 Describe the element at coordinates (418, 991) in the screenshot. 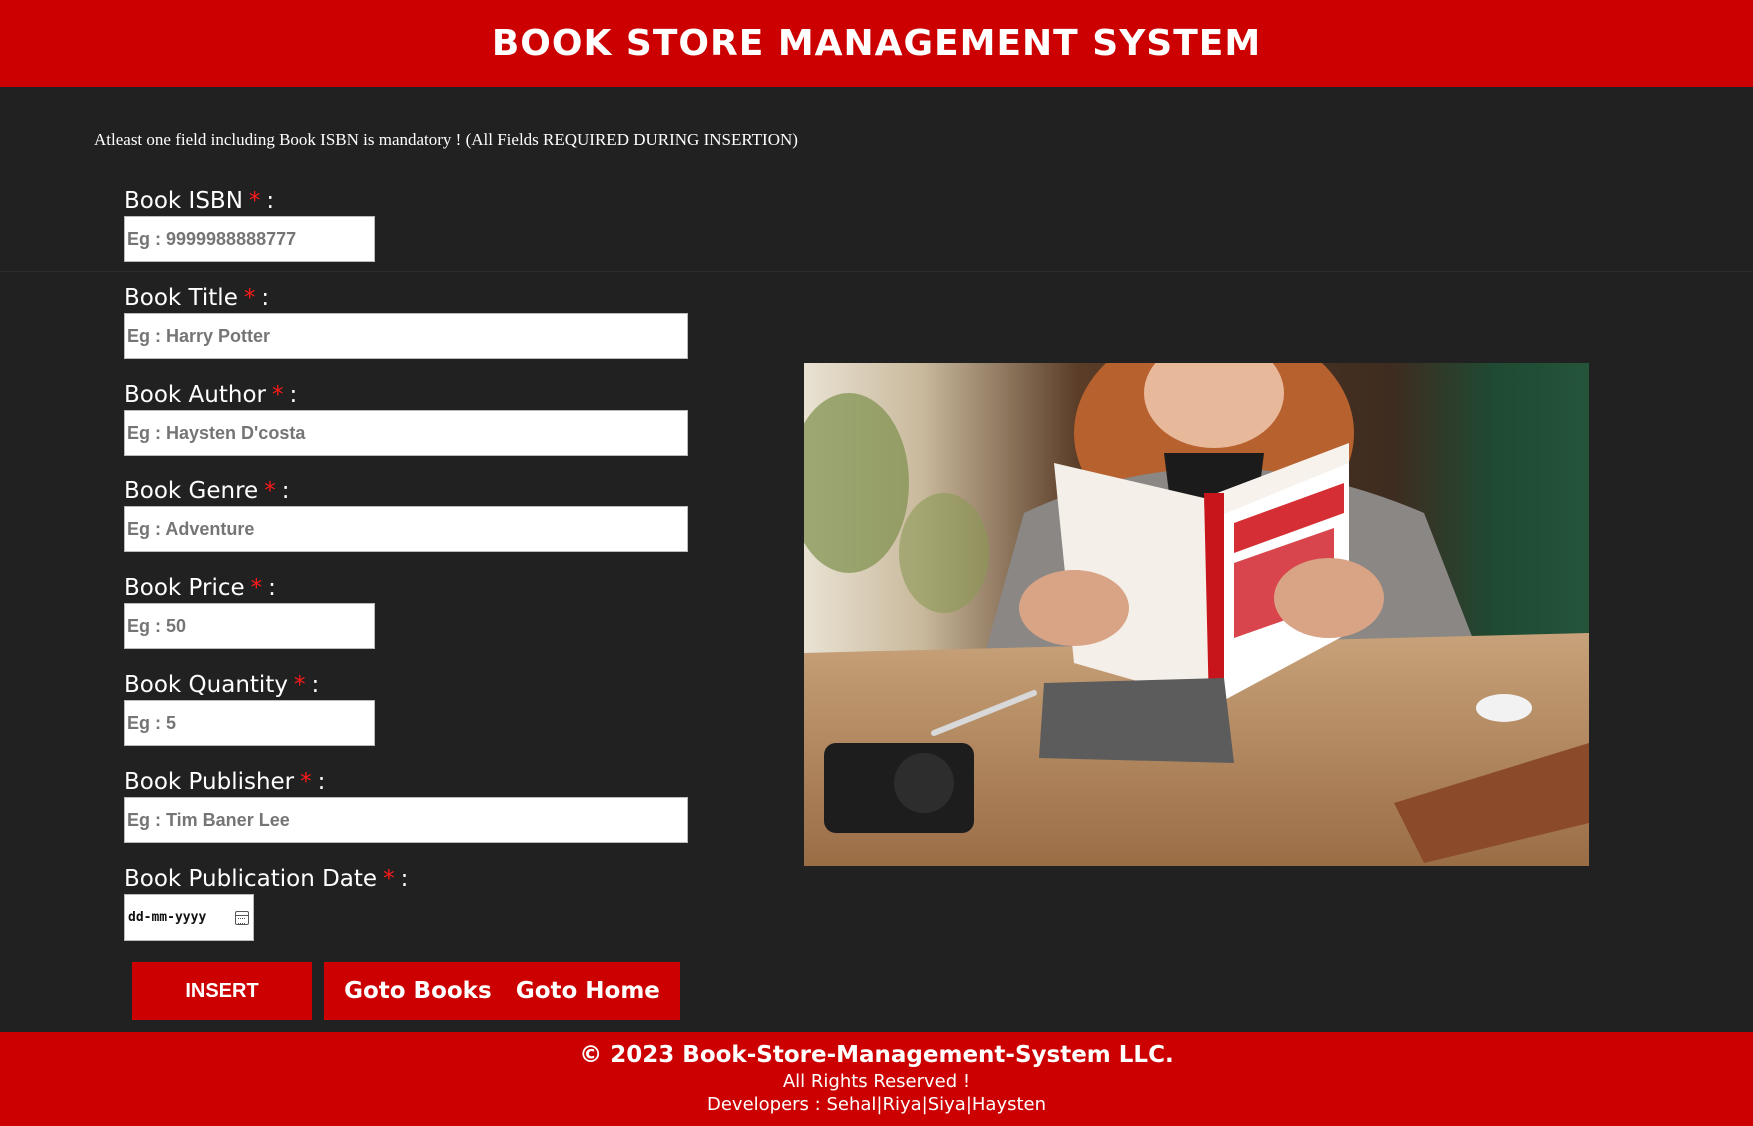

I see `goto-books-button: Goto Books` at that location.